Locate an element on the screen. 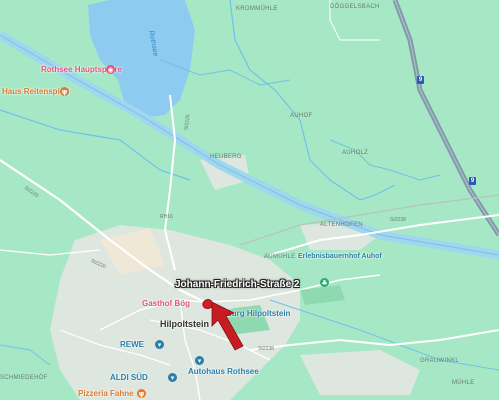  locality-altenhofen: ALTENHOFEN is located at coordinates (341, 225).